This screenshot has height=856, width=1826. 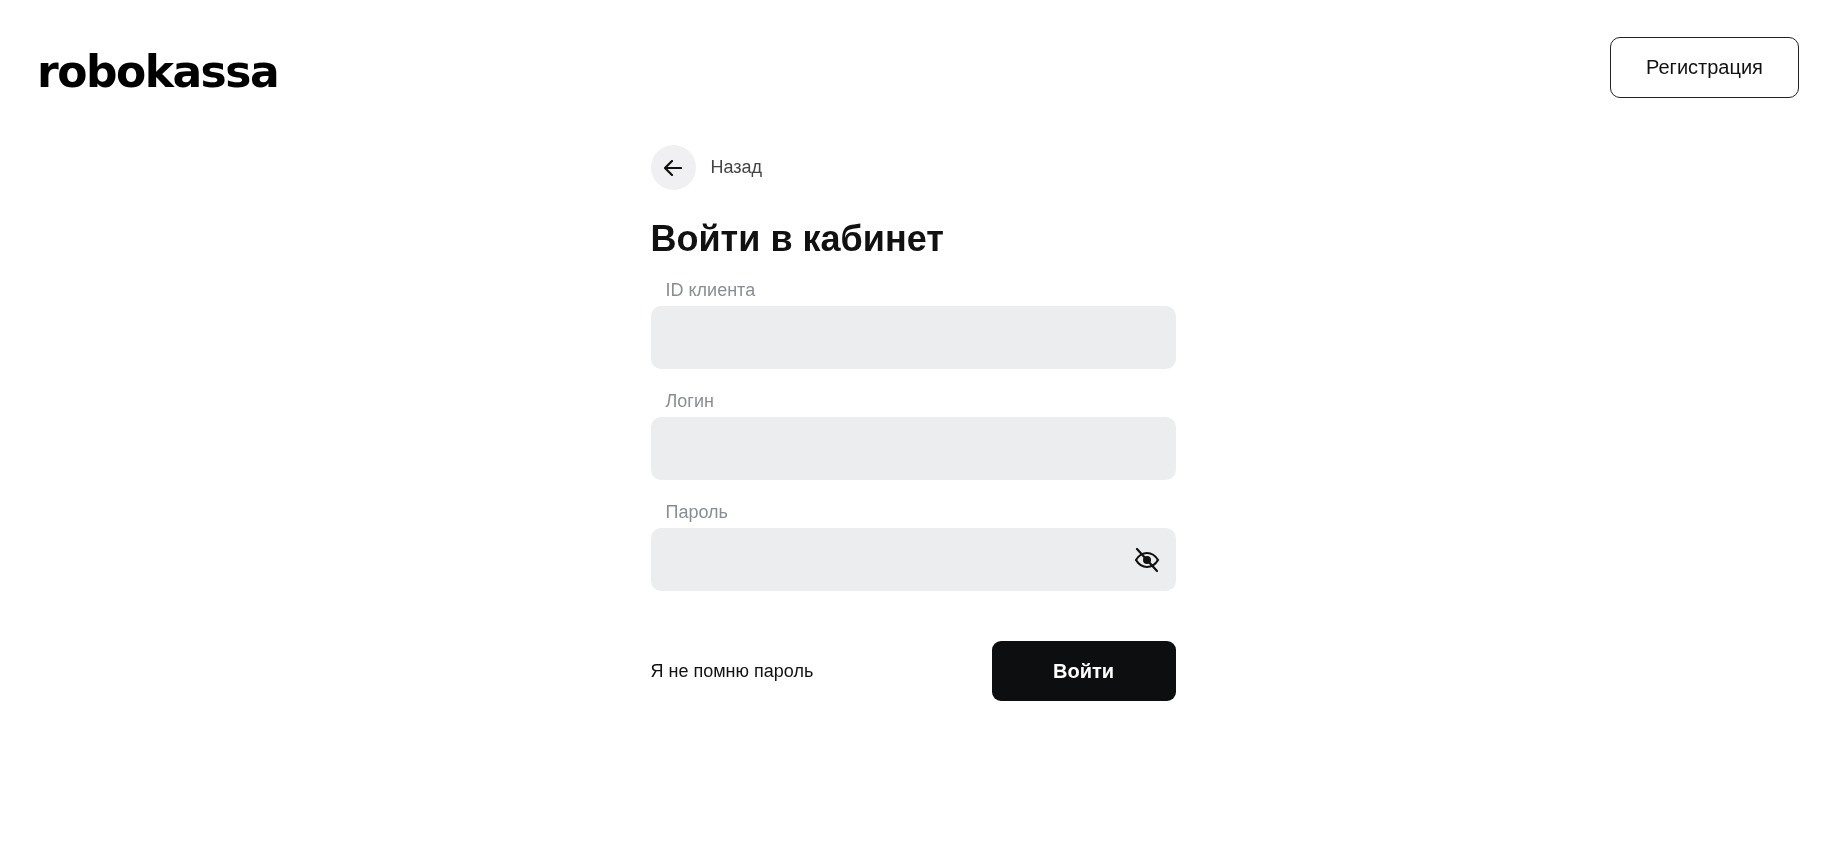 I want to click on logo: robokassa, so click(x=158, y=71).